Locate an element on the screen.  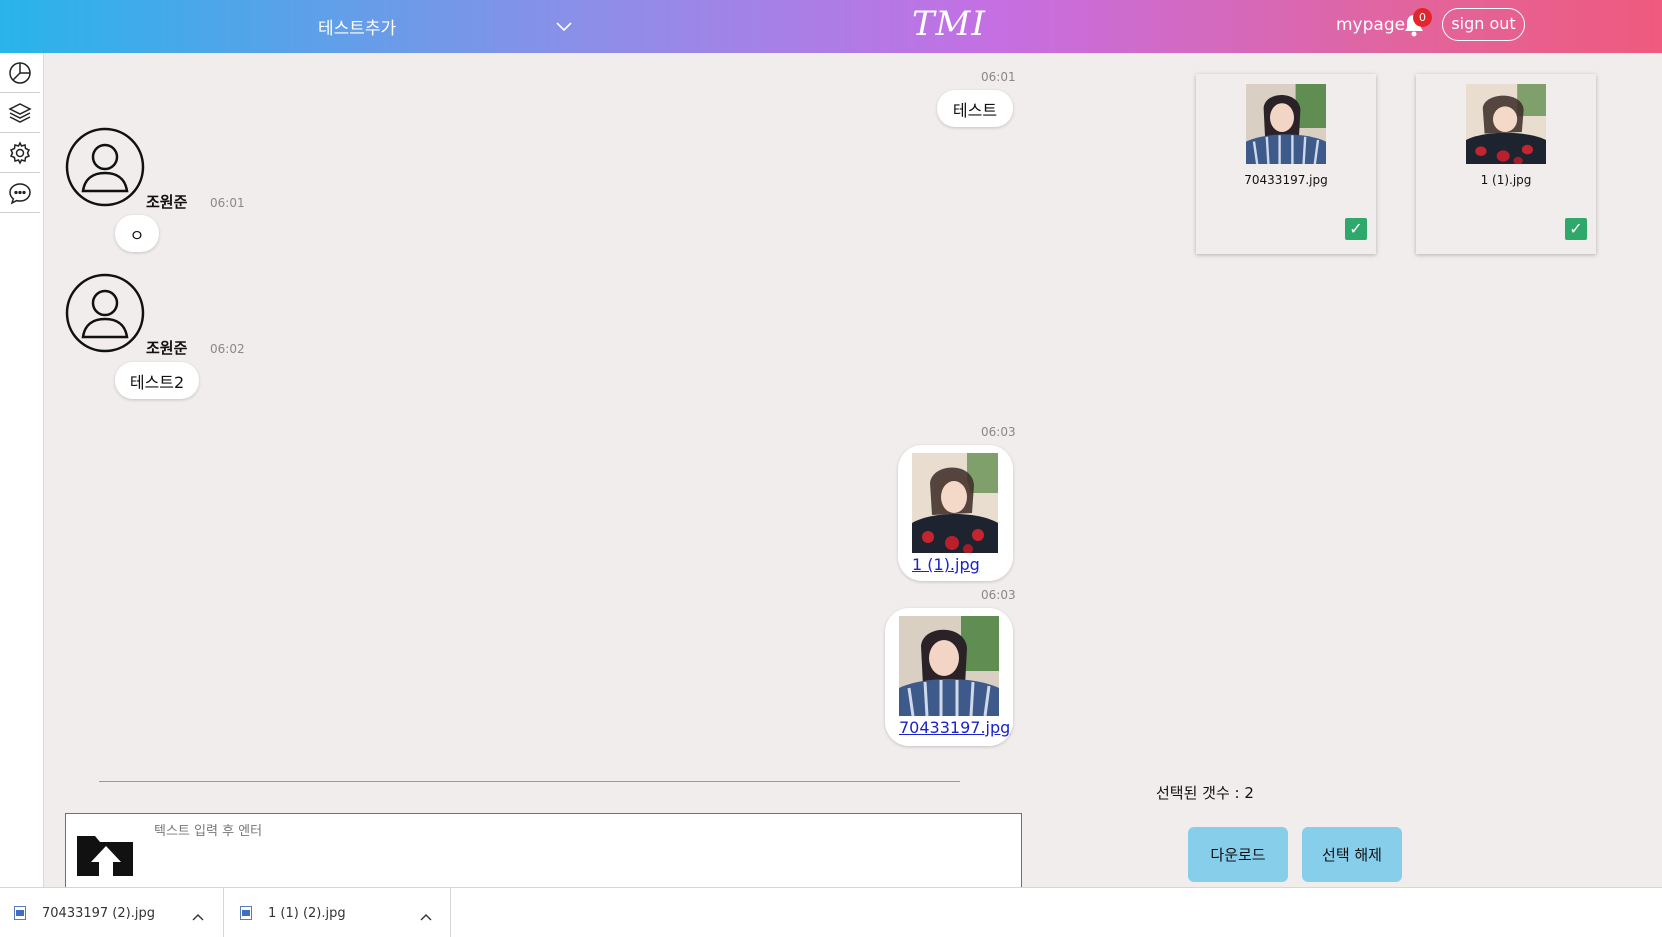
image-message: 1 (1).jpg is located at coordinates (955, 513).